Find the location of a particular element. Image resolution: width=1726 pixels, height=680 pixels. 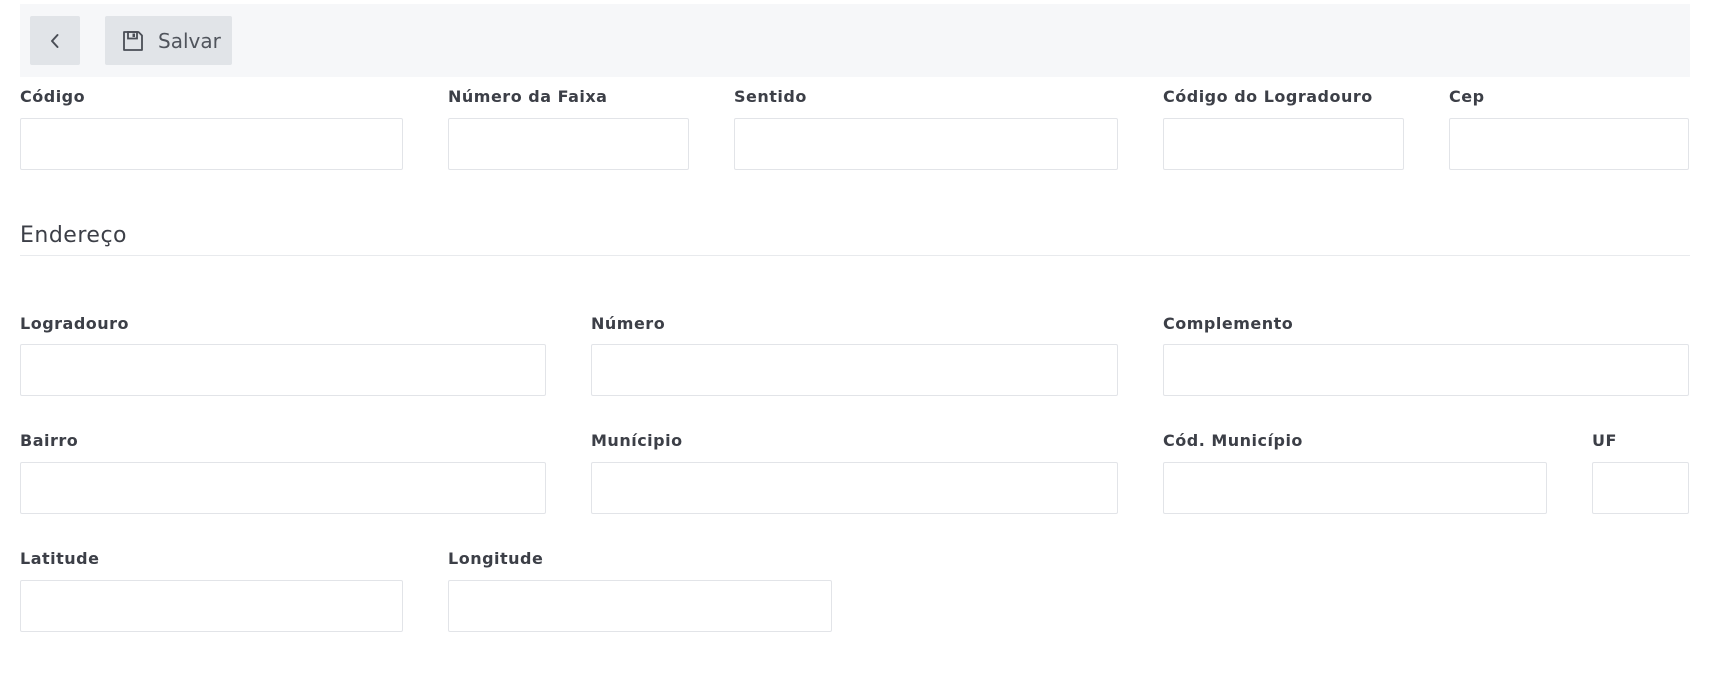

save-label: Salvar is located at coordinates (189, 40).